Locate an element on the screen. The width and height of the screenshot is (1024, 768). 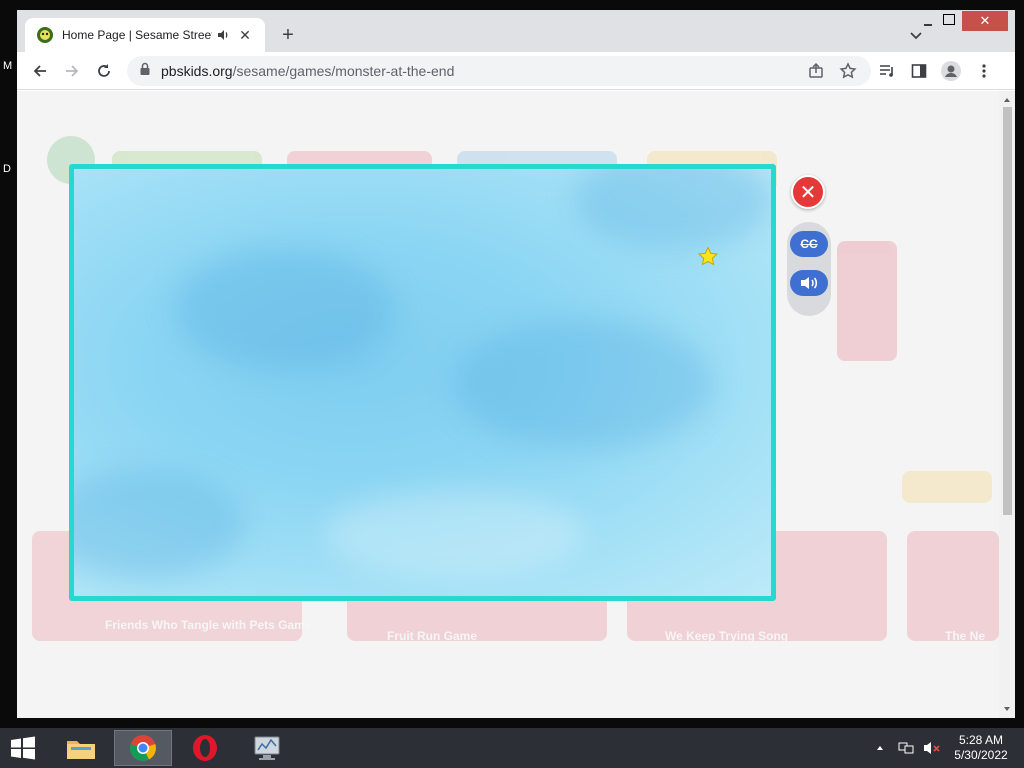
desktop-text-fragment: M is located at coordinates (8, 66).